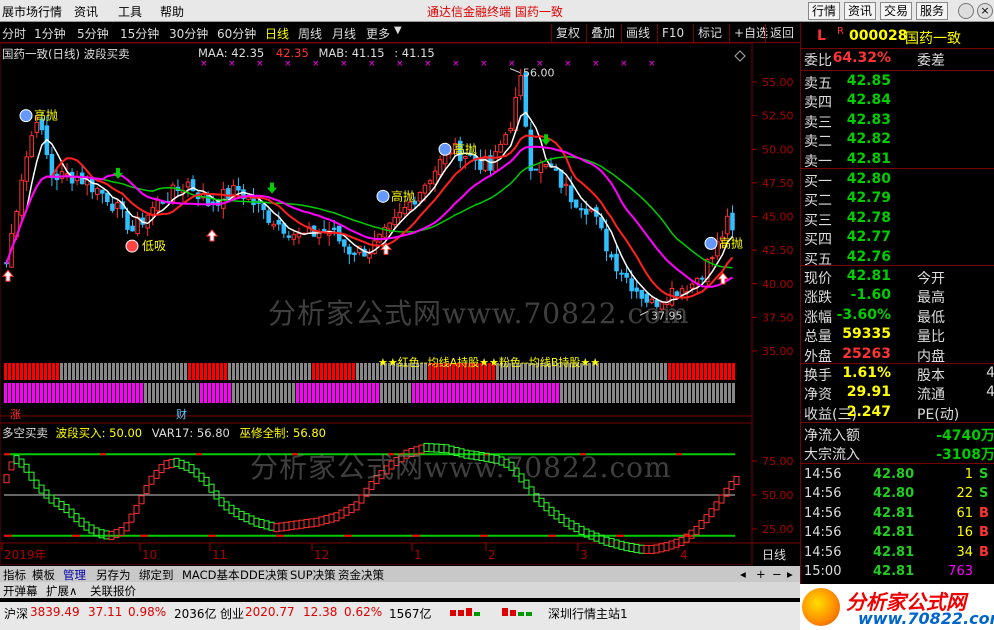 Image resolution: width=994 pixels, height=630 pixels. Describe the element at coordinates (637, 33) in the screenshot. I see `draw-line-button: 画线` at that location.